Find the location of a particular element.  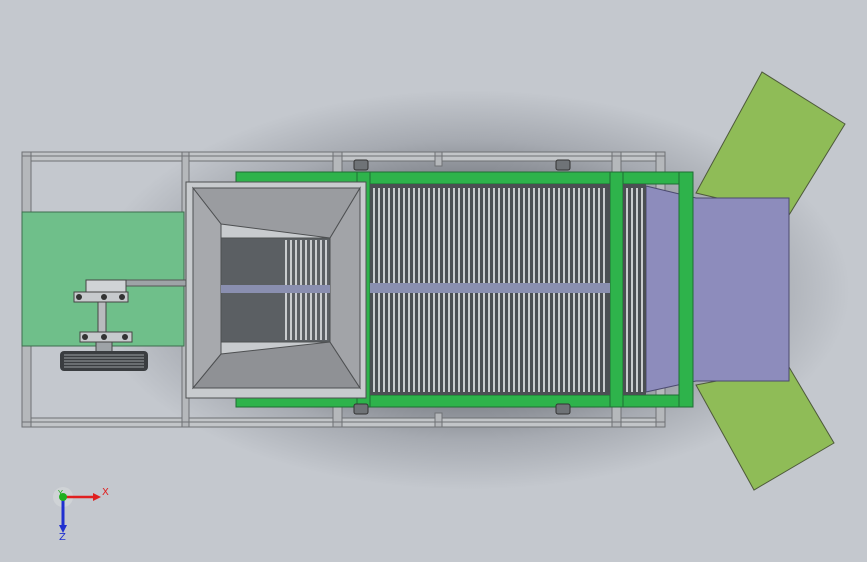

motor-grille is located at coordinates (104, 361).